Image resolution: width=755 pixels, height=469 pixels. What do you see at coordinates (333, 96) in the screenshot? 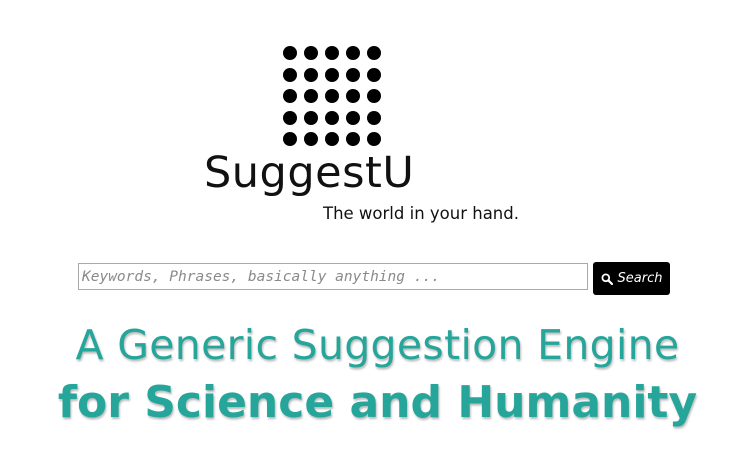
I see `dot-grid-logo-icon` at bounding box center [333, 96].